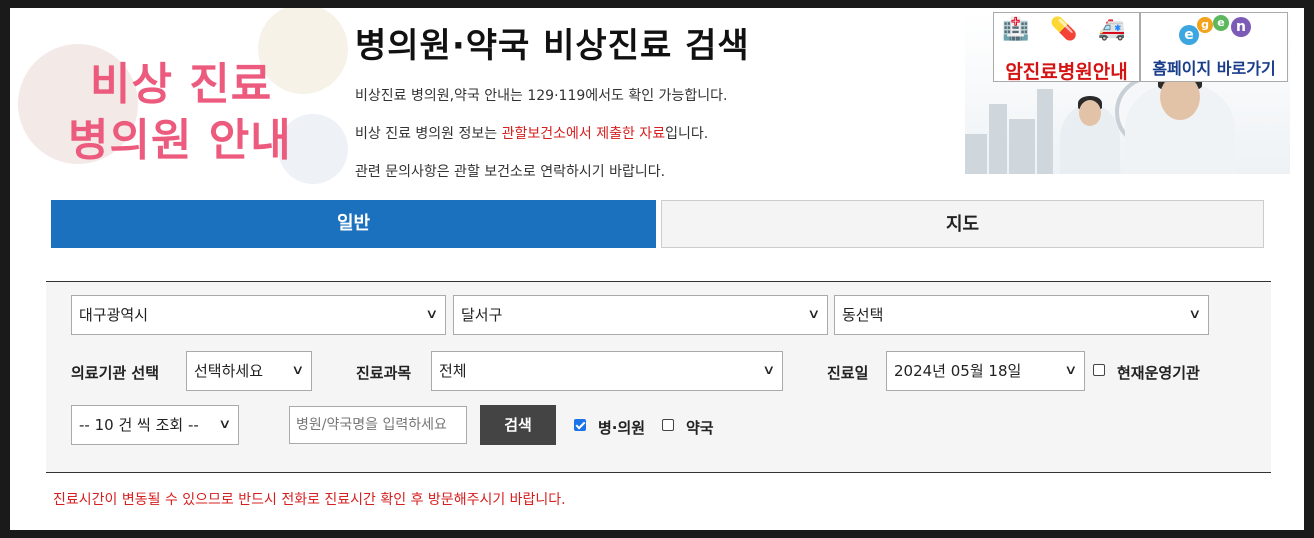 The image size is (1314, 538). Describe the element at coordinates (139, 425) in the screenshot. I see `page-size-select-value: -- 10 건 씩 조회 --` at that location.